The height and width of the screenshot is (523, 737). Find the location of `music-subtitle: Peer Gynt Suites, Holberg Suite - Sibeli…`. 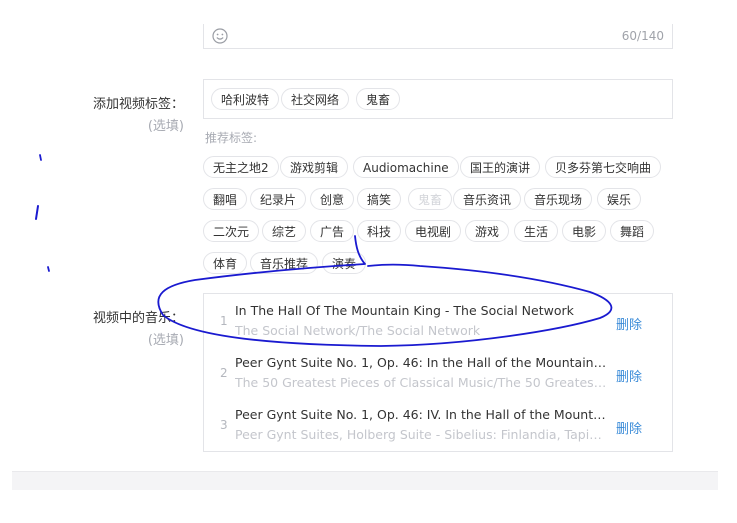

music-subtitle: Peer Gynt Suites, Holberg Suite - Sibeli… is located at coordinates (421, 434).